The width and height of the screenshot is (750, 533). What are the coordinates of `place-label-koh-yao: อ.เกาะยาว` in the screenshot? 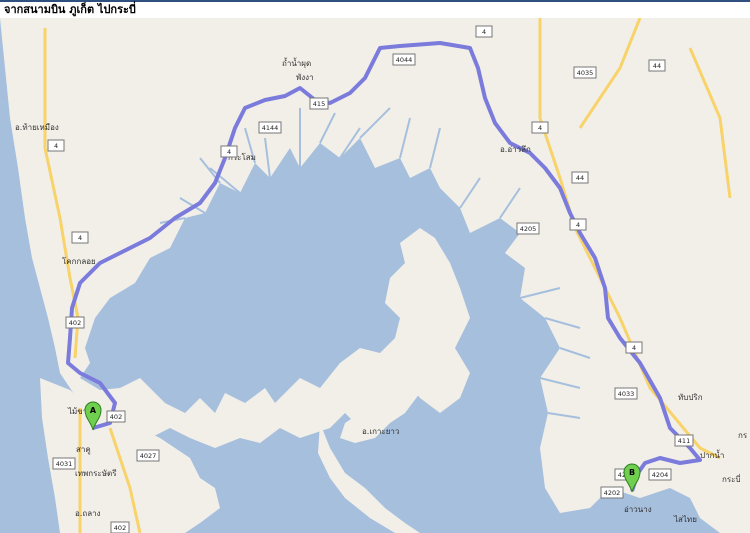 It's located at (380, 431).